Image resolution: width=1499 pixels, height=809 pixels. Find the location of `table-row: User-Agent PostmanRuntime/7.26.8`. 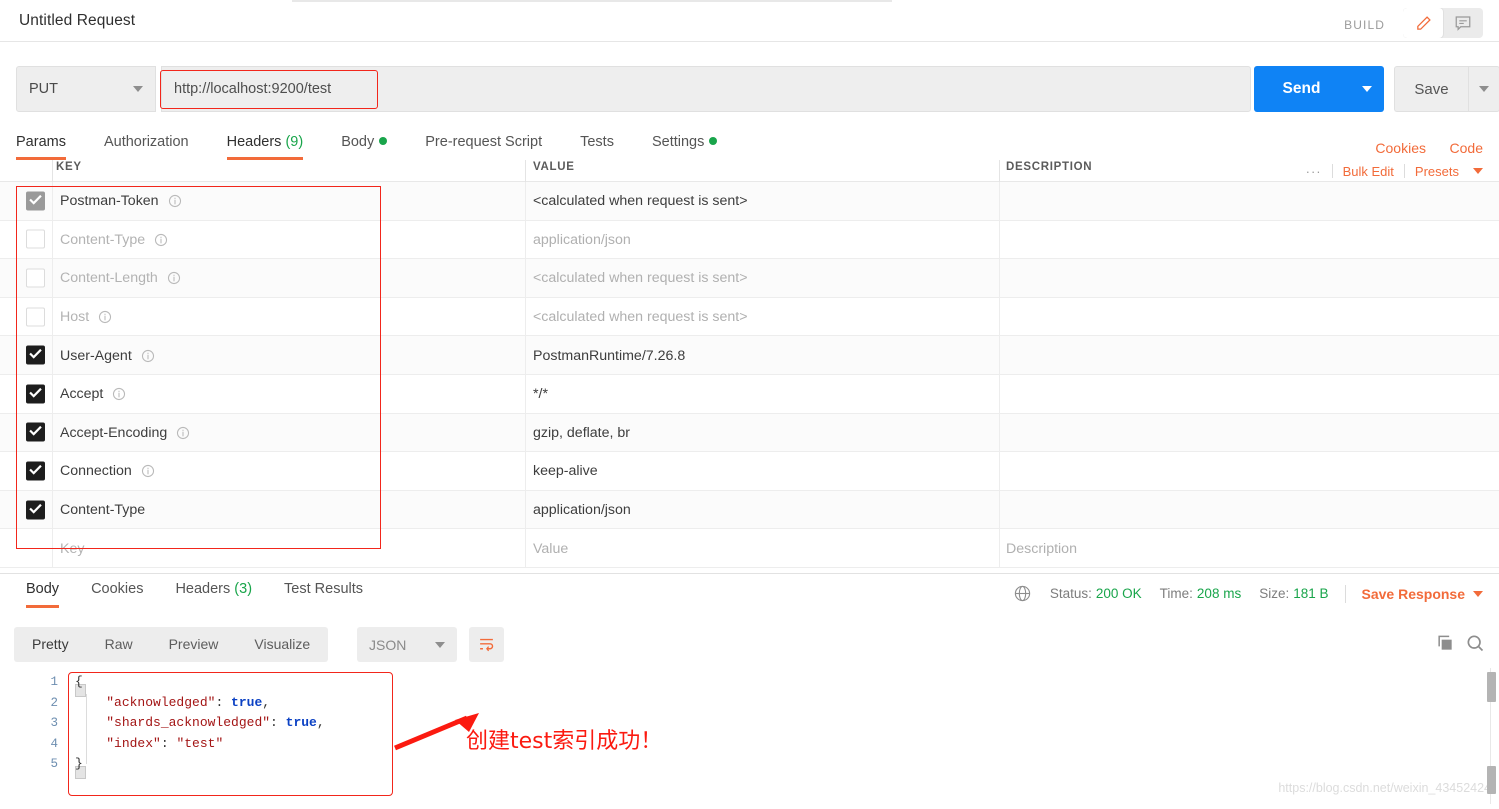

table-row: User-Agent PostmanRuntime/7.26.8 is located at coordinates (749, 355).